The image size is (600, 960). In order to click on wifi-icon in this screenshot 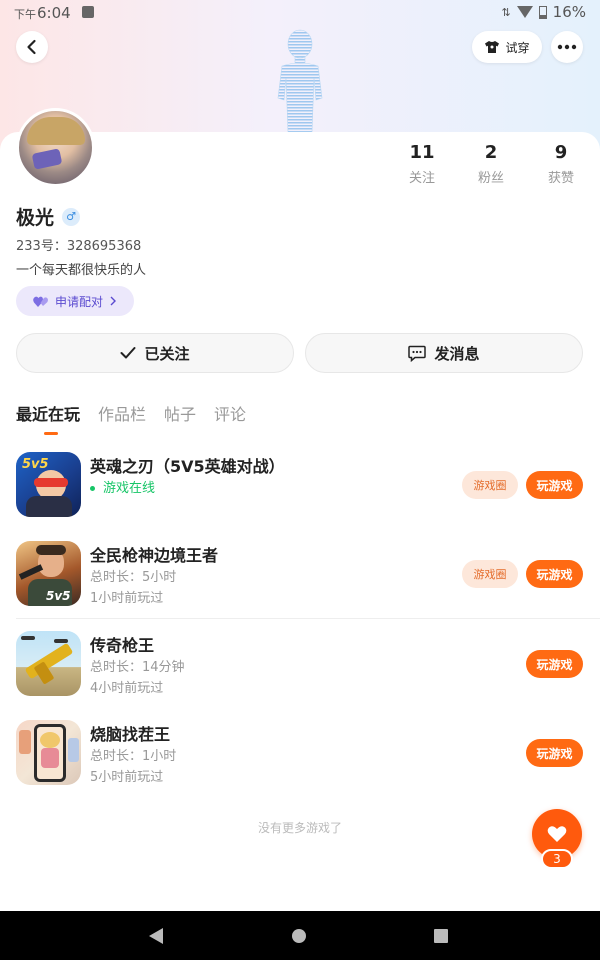, I will do `click(524, 12)`.